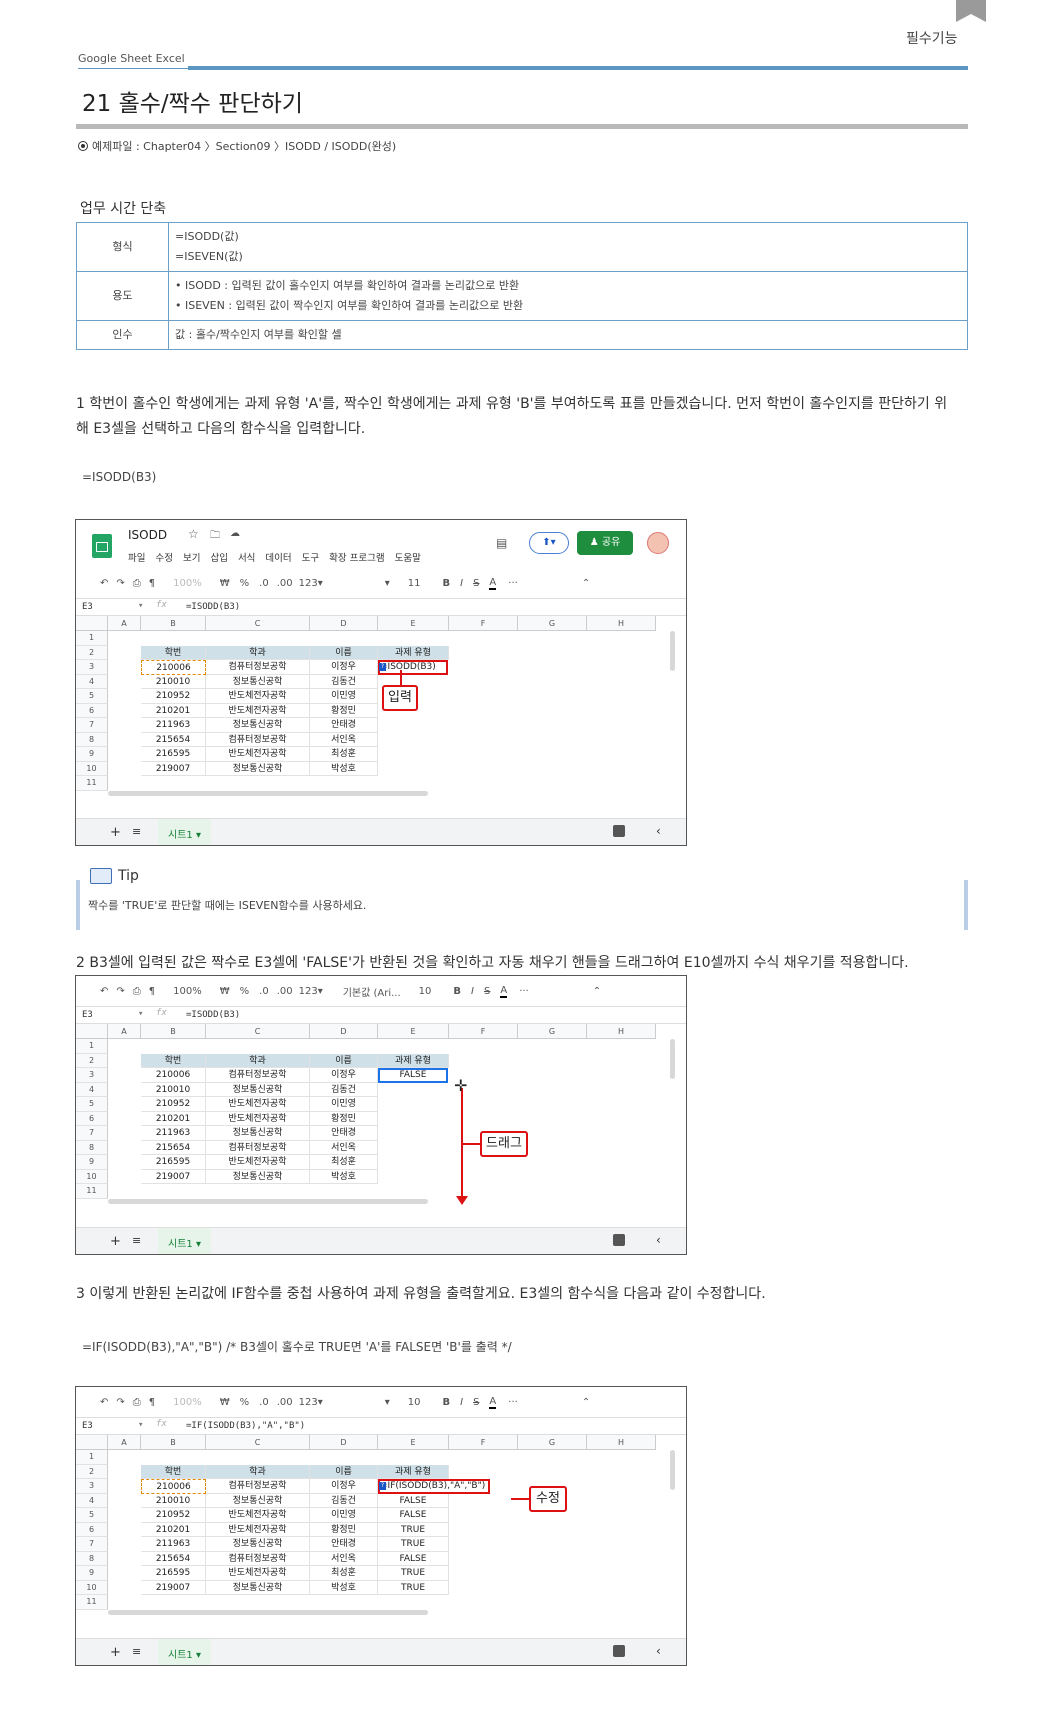 The image size is (1042, 1710). What do you see at coordinates (124, 1442) in the screenshot?
I see `column-header: A` at bounding box center [124, 1442].